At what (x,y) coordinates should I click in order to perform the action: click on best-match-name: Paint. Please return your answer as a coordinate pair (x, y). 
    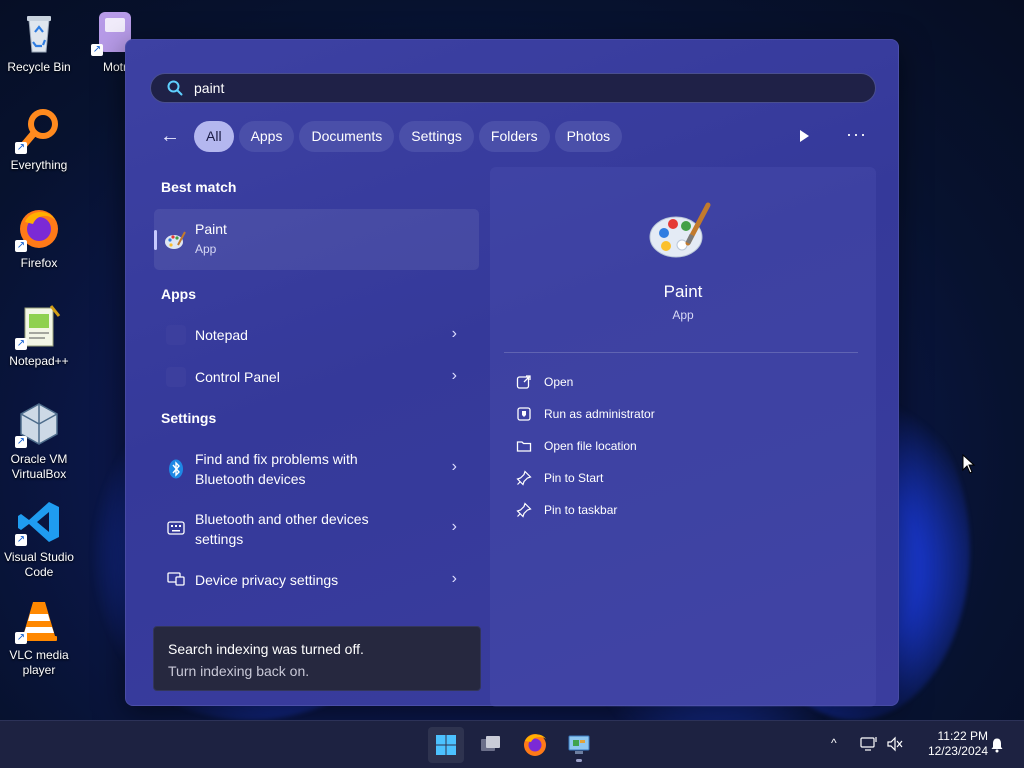
    Looking at the image, I should click on (211, 229).